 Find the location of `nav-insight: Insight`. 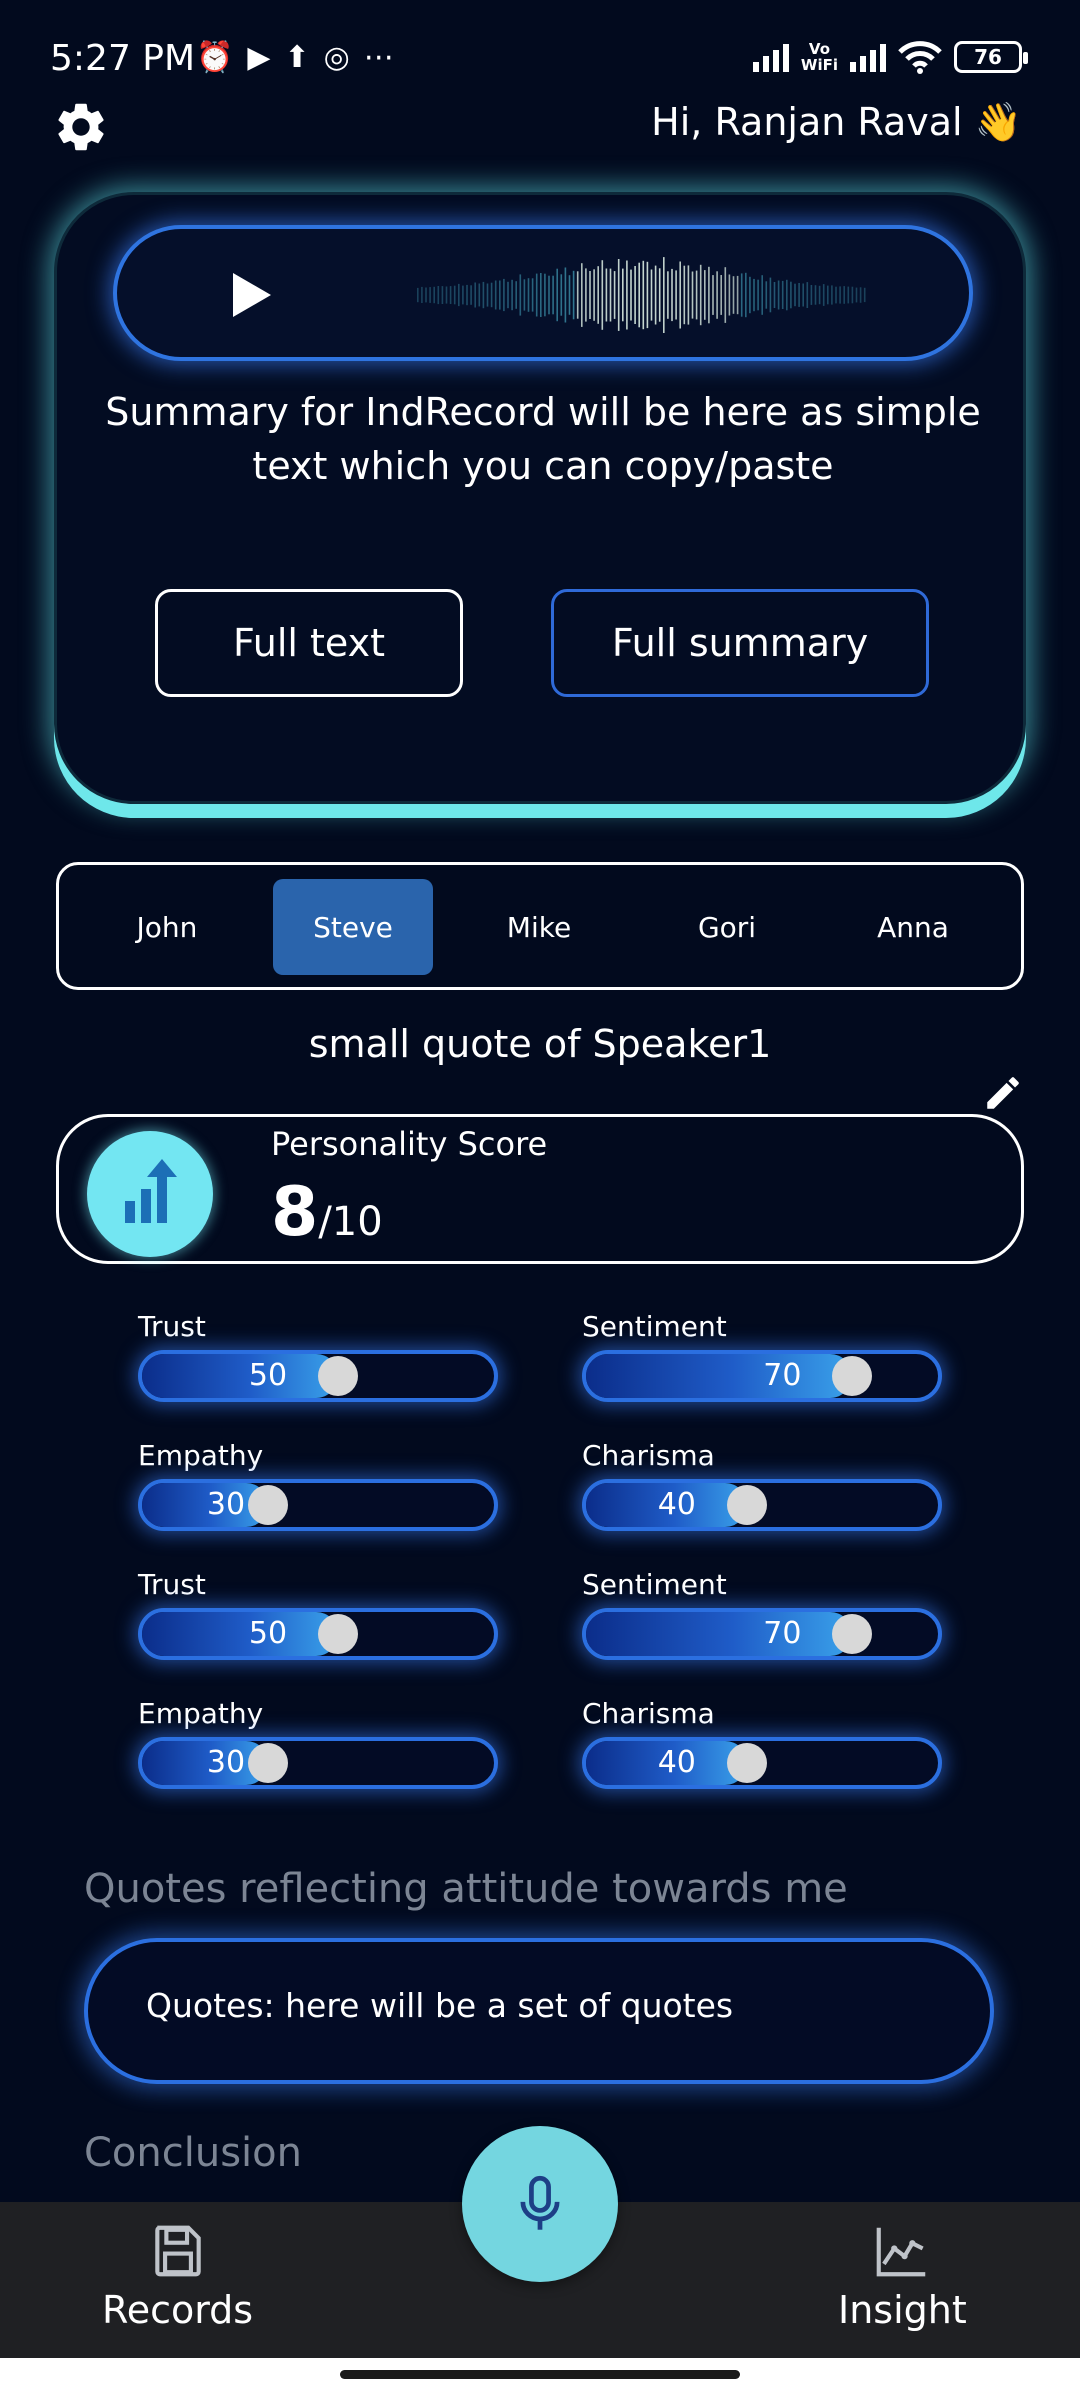

nav-insight: Insight is located at coordinates (902, 2276).